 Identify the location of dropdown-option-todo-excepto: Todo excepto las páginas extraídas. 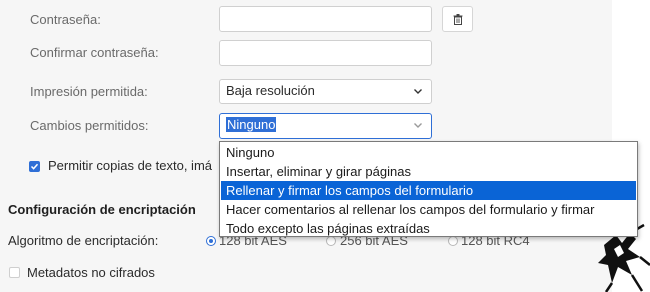
(428, 228).